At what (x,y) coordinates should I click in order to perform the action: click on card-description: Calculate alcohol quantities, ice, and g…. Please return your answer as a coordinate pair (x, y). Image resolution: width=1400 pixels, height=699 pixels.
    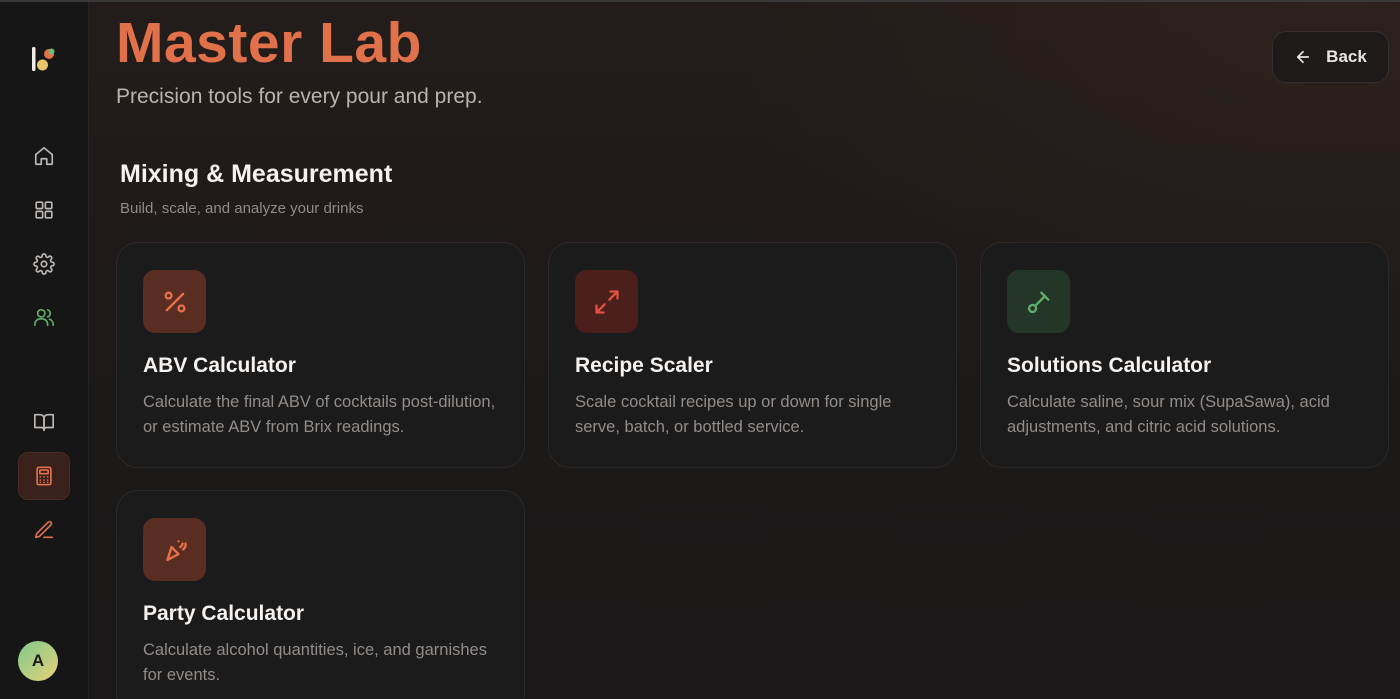
    Looking at the image, I should click on (315, 662).